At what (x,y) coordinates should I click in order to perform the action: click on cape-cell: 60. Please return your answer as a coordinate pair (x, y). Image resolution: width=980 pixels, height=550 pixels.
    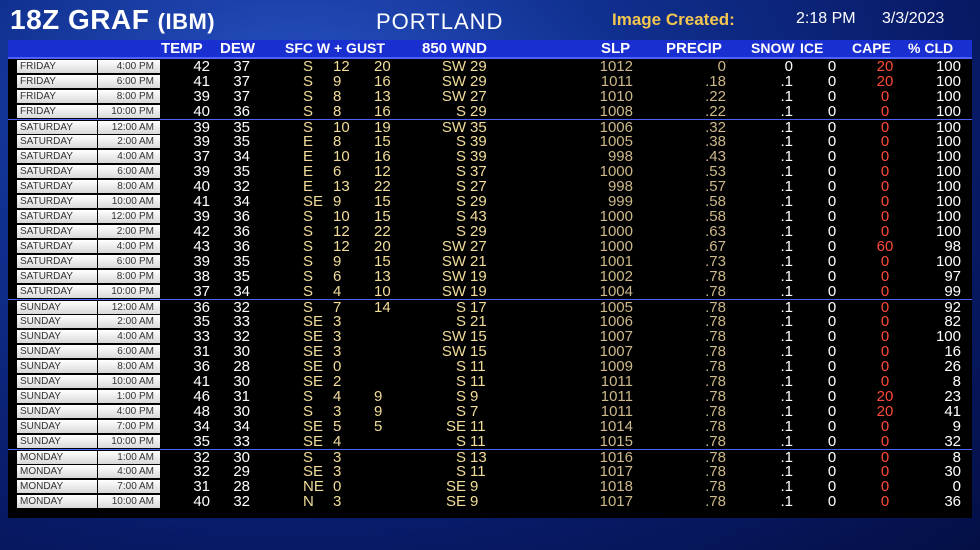
    Looking at the image, I should click on (885, 246).